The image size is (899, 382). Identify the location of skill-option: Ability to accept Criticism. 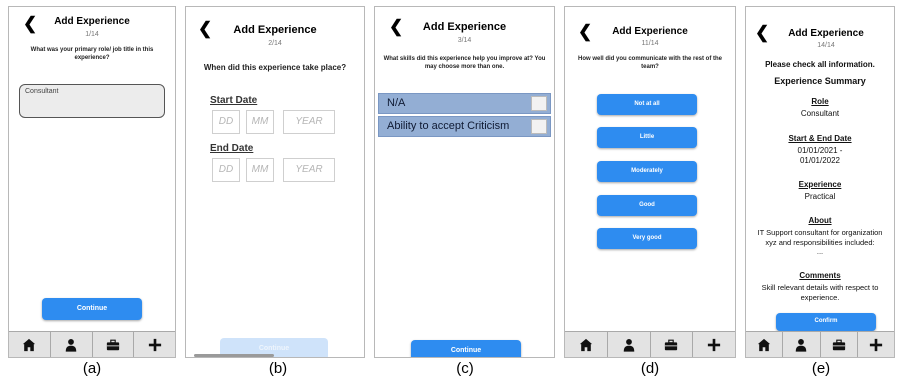
(464, 126).